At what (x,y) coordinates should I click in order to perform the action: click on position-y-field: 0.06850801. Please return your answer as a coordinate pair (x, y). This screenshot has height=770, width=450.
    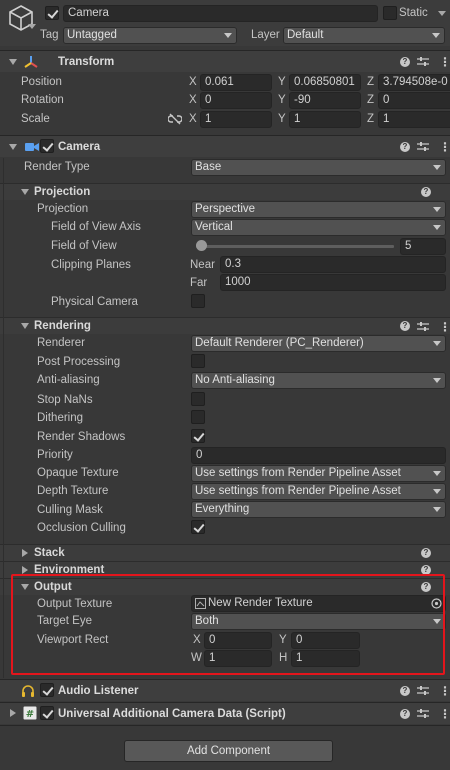
    Looking at the image, I should click on (325, 82).